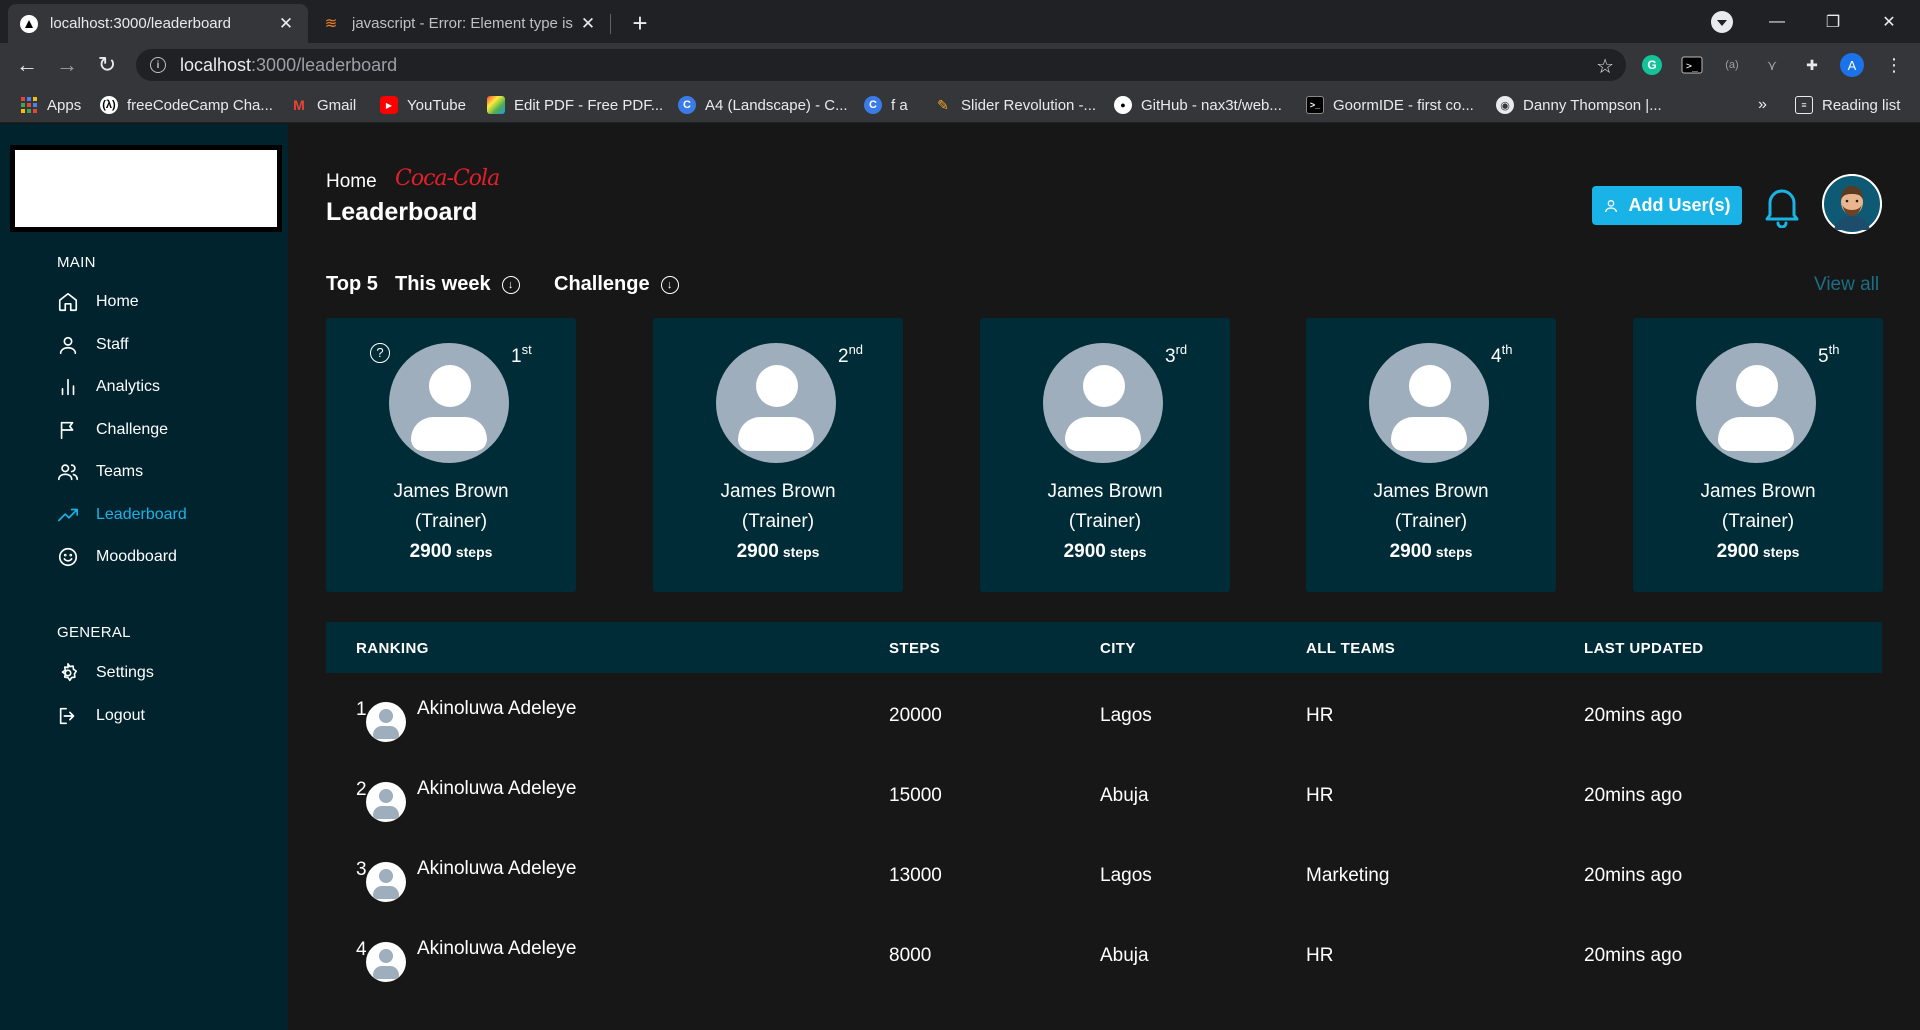  Describe the element at coordinates (1722, 22) in the screenshot. I see `tab-search-icon` at that location.